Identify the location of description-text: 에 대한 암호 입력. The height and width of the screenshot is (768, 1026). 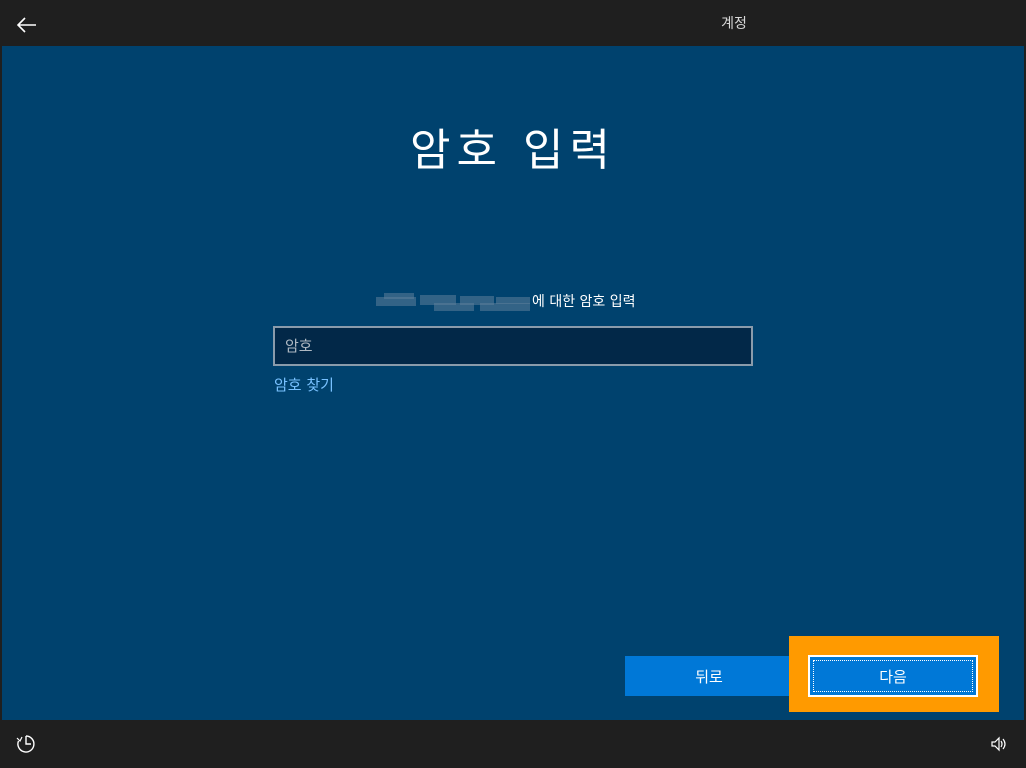
(584, 302).